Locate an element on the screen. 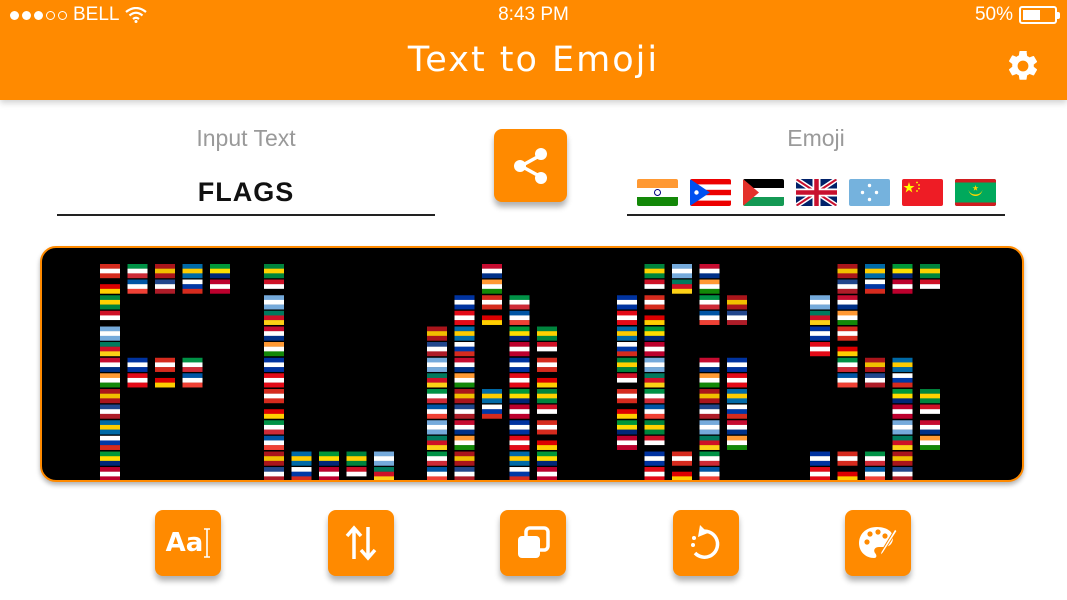 This screenshot has height=600, width=1067. font-button: Aa is located at coordinates (188, 543).